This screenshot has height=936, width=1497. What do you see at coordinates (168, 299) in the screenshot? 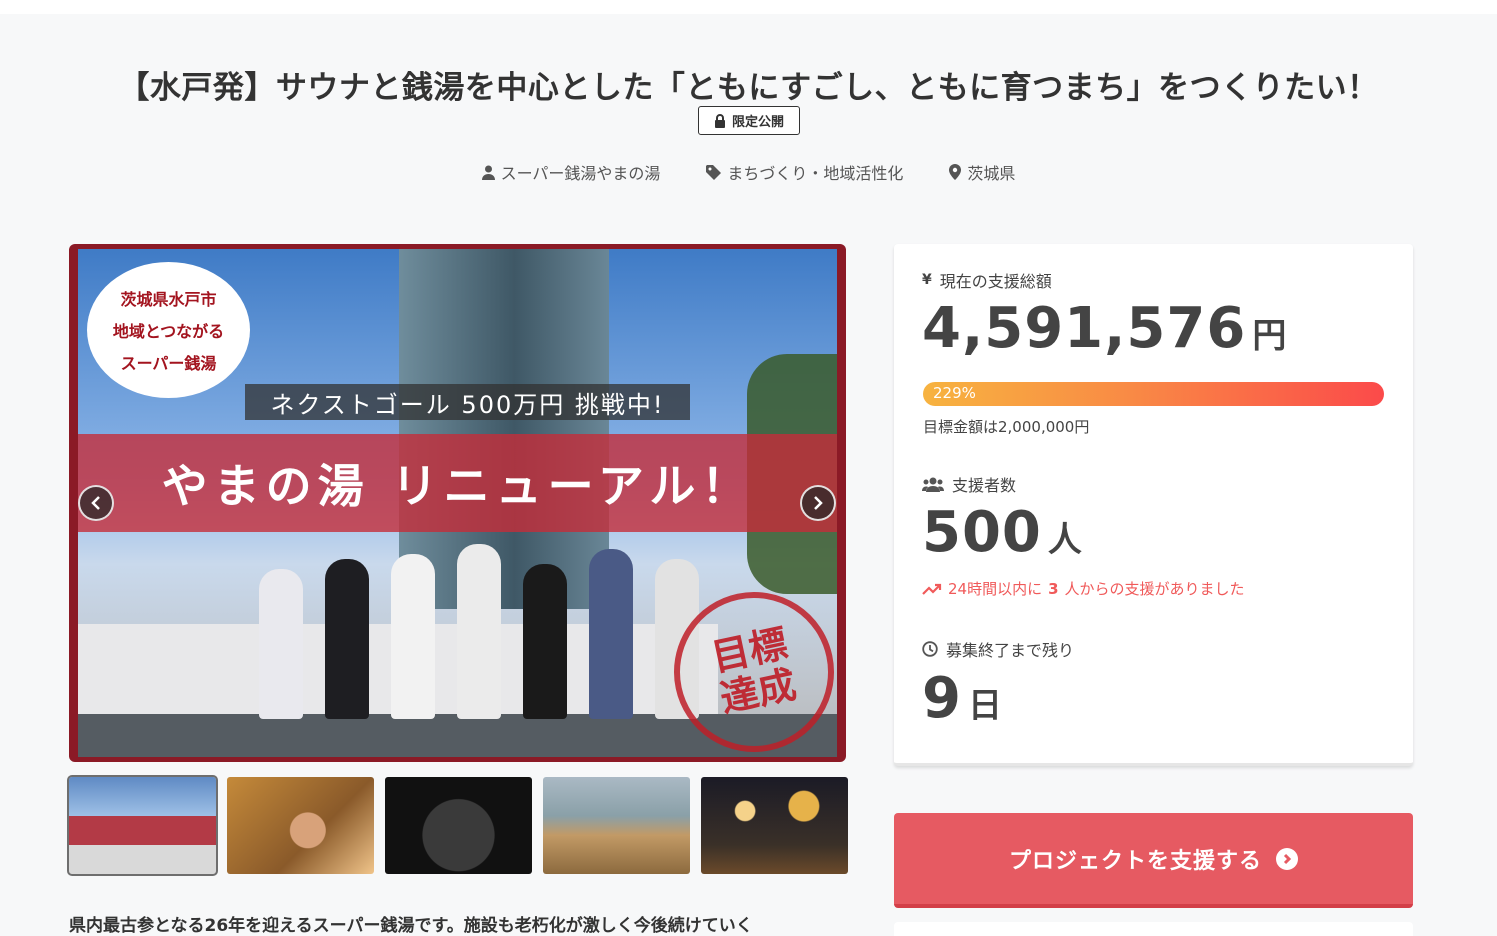
I see `circle-line: 茨城県水戸市` at bounding box center [168, 299].